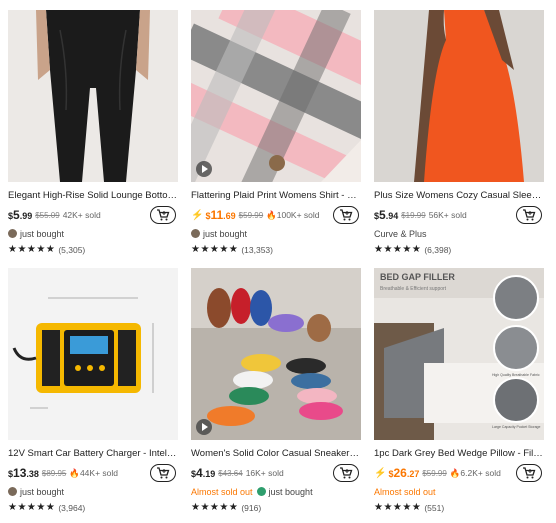  What do you see at coordinates (276, 507) in the screenshot?
I see `rating: ★★★★★ (916)` at bounding box center [276, 507].